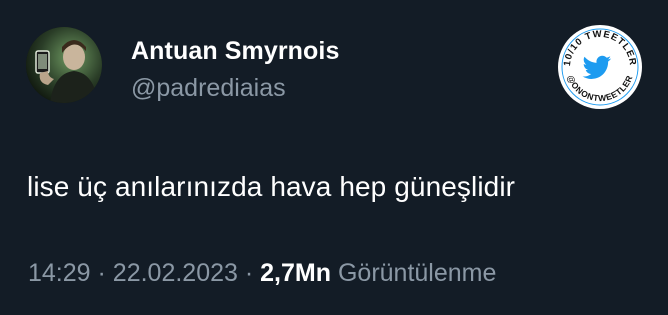 The width and height of the screenshot is (668, 315). I want to click on tweet-time: 14:29, so click(59, 273).